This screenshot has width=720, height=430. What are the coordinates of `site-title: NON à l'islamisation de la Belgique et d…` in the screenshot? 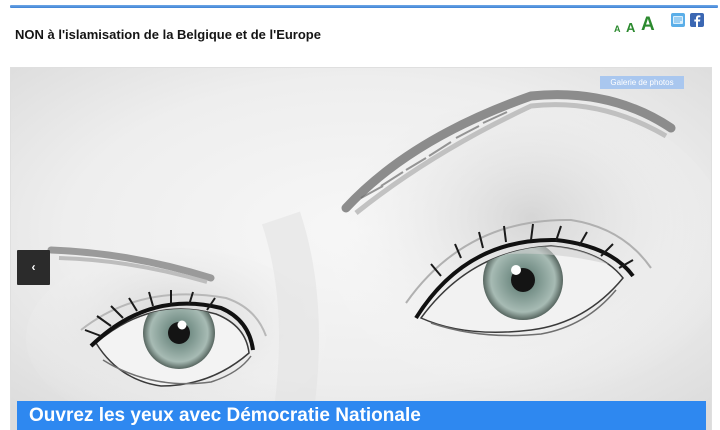 It's located at (168, 34).